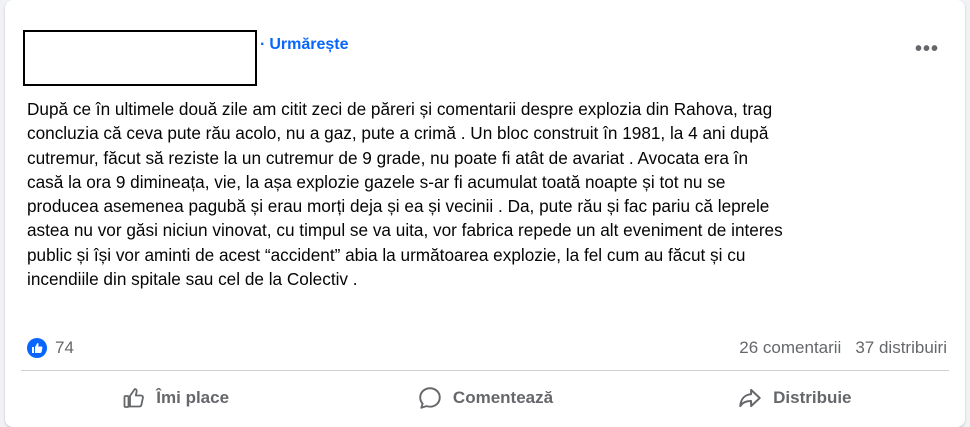 Image resolution: width=970 pixels, height=427 pixels. I want to click on post-stats: 74 26 comentarii 37 distribuiri, so click(487, 348).